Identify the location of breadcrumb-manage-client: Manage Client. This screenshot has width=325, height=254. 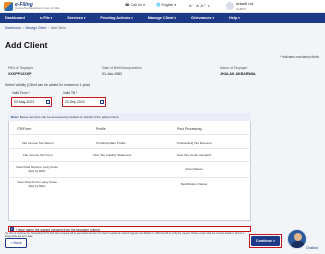
(35, 28).